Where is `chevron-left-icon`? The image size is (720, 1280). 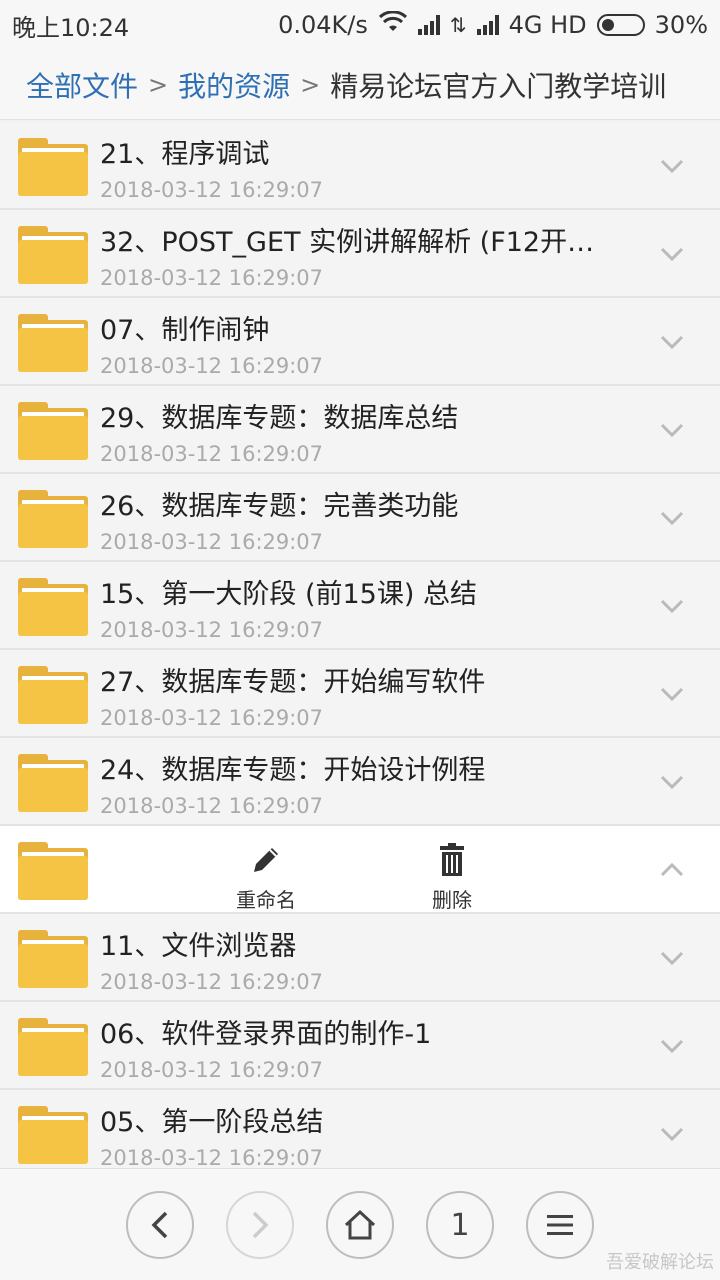
chevron-left-icon is located at coordinates (159, 1225).